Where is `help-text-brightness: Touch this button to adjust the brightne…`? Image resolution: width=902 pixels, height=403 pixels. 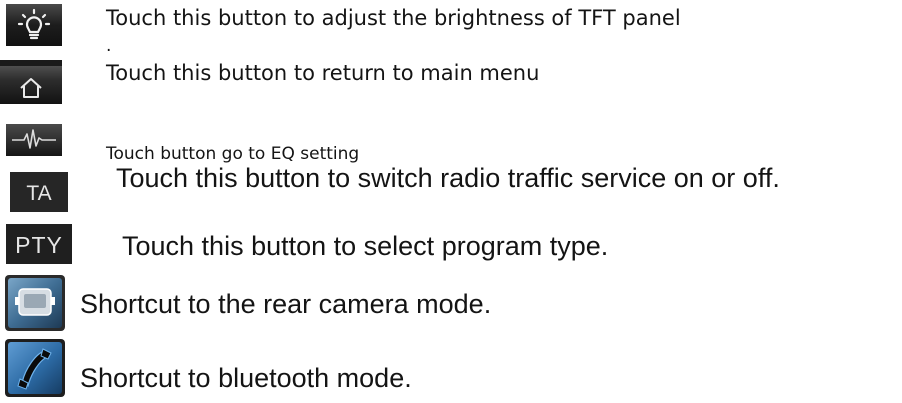
help-text-brightness: Touch this button to adjust the brightne… is located at coordinates (393, 18).